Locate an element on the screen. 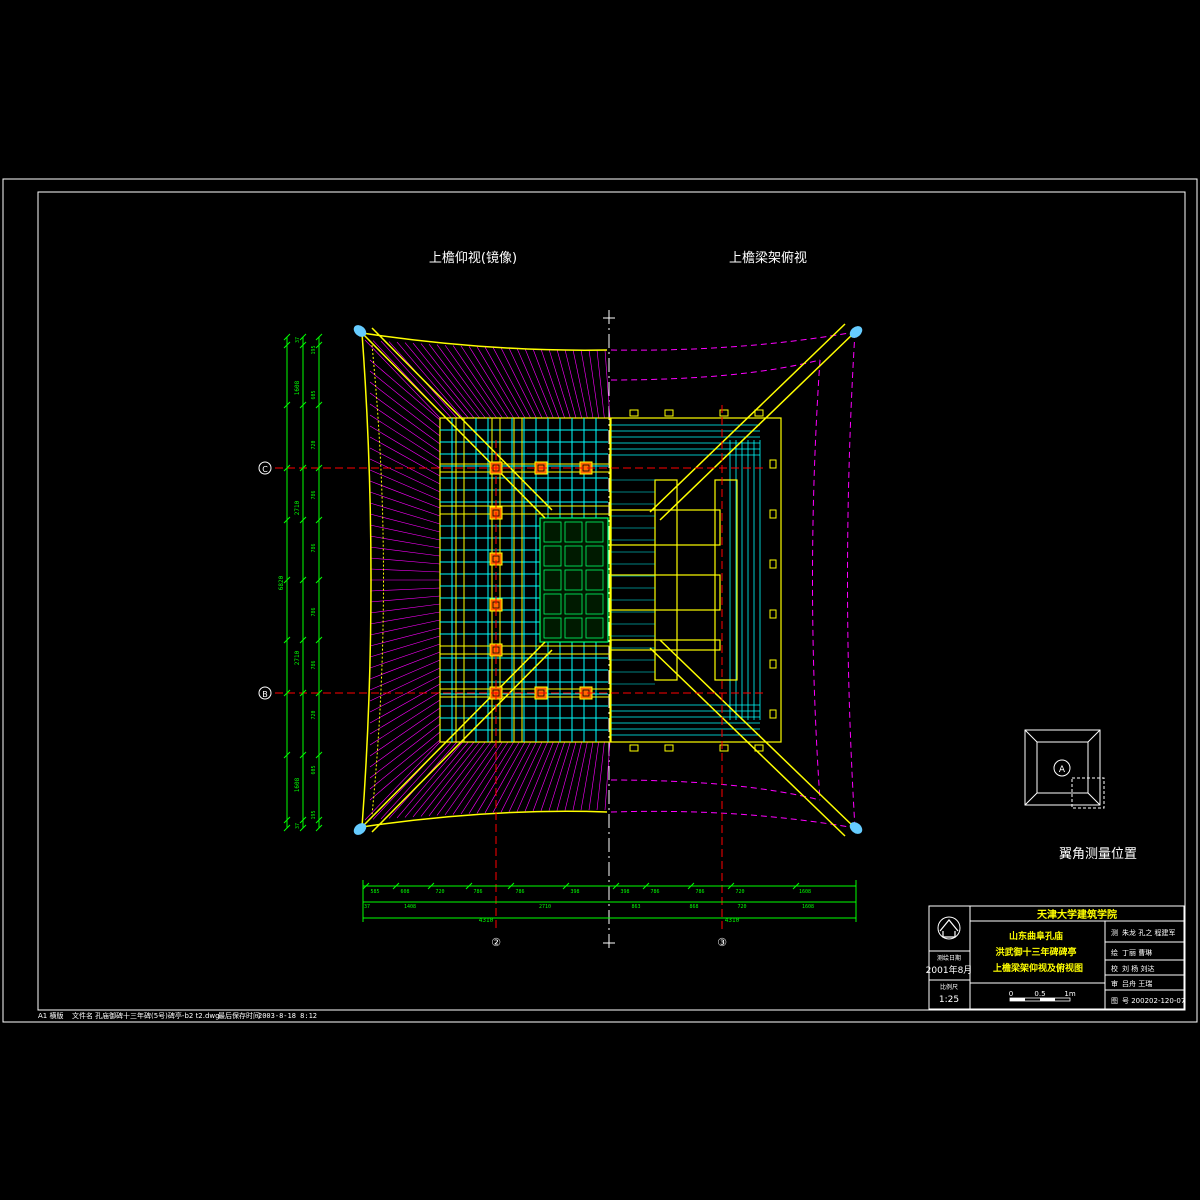 The height and width of the screenshot is (1200, 1200). school-logo-icon is located at coordinates (949, 928).